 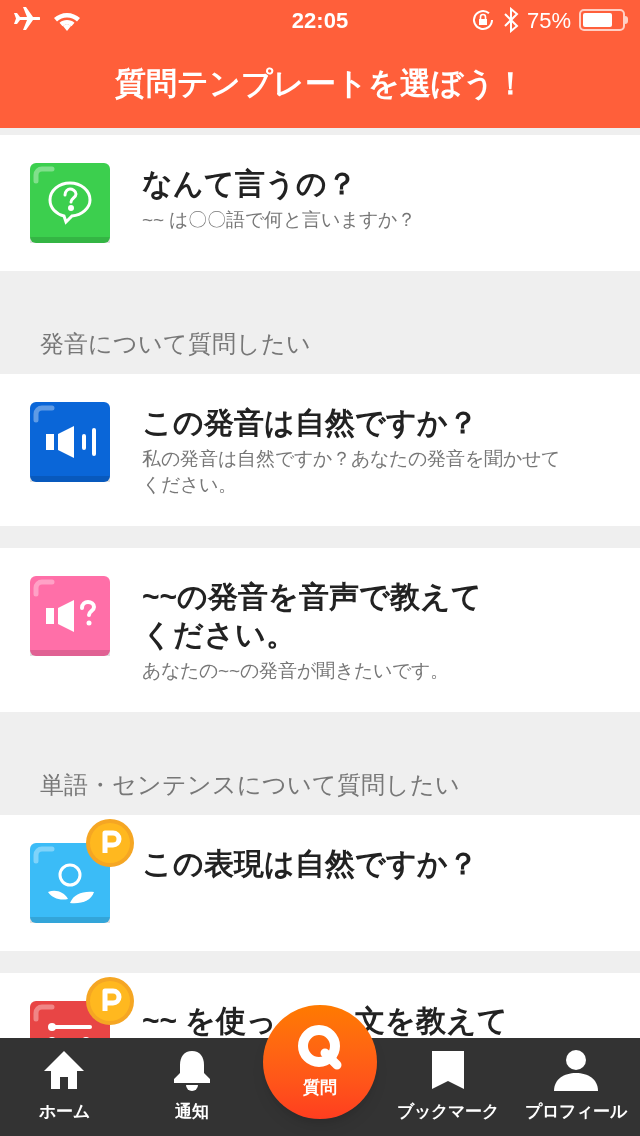 I want to click on rotation-lock-icon, so click(x=482, y=20).